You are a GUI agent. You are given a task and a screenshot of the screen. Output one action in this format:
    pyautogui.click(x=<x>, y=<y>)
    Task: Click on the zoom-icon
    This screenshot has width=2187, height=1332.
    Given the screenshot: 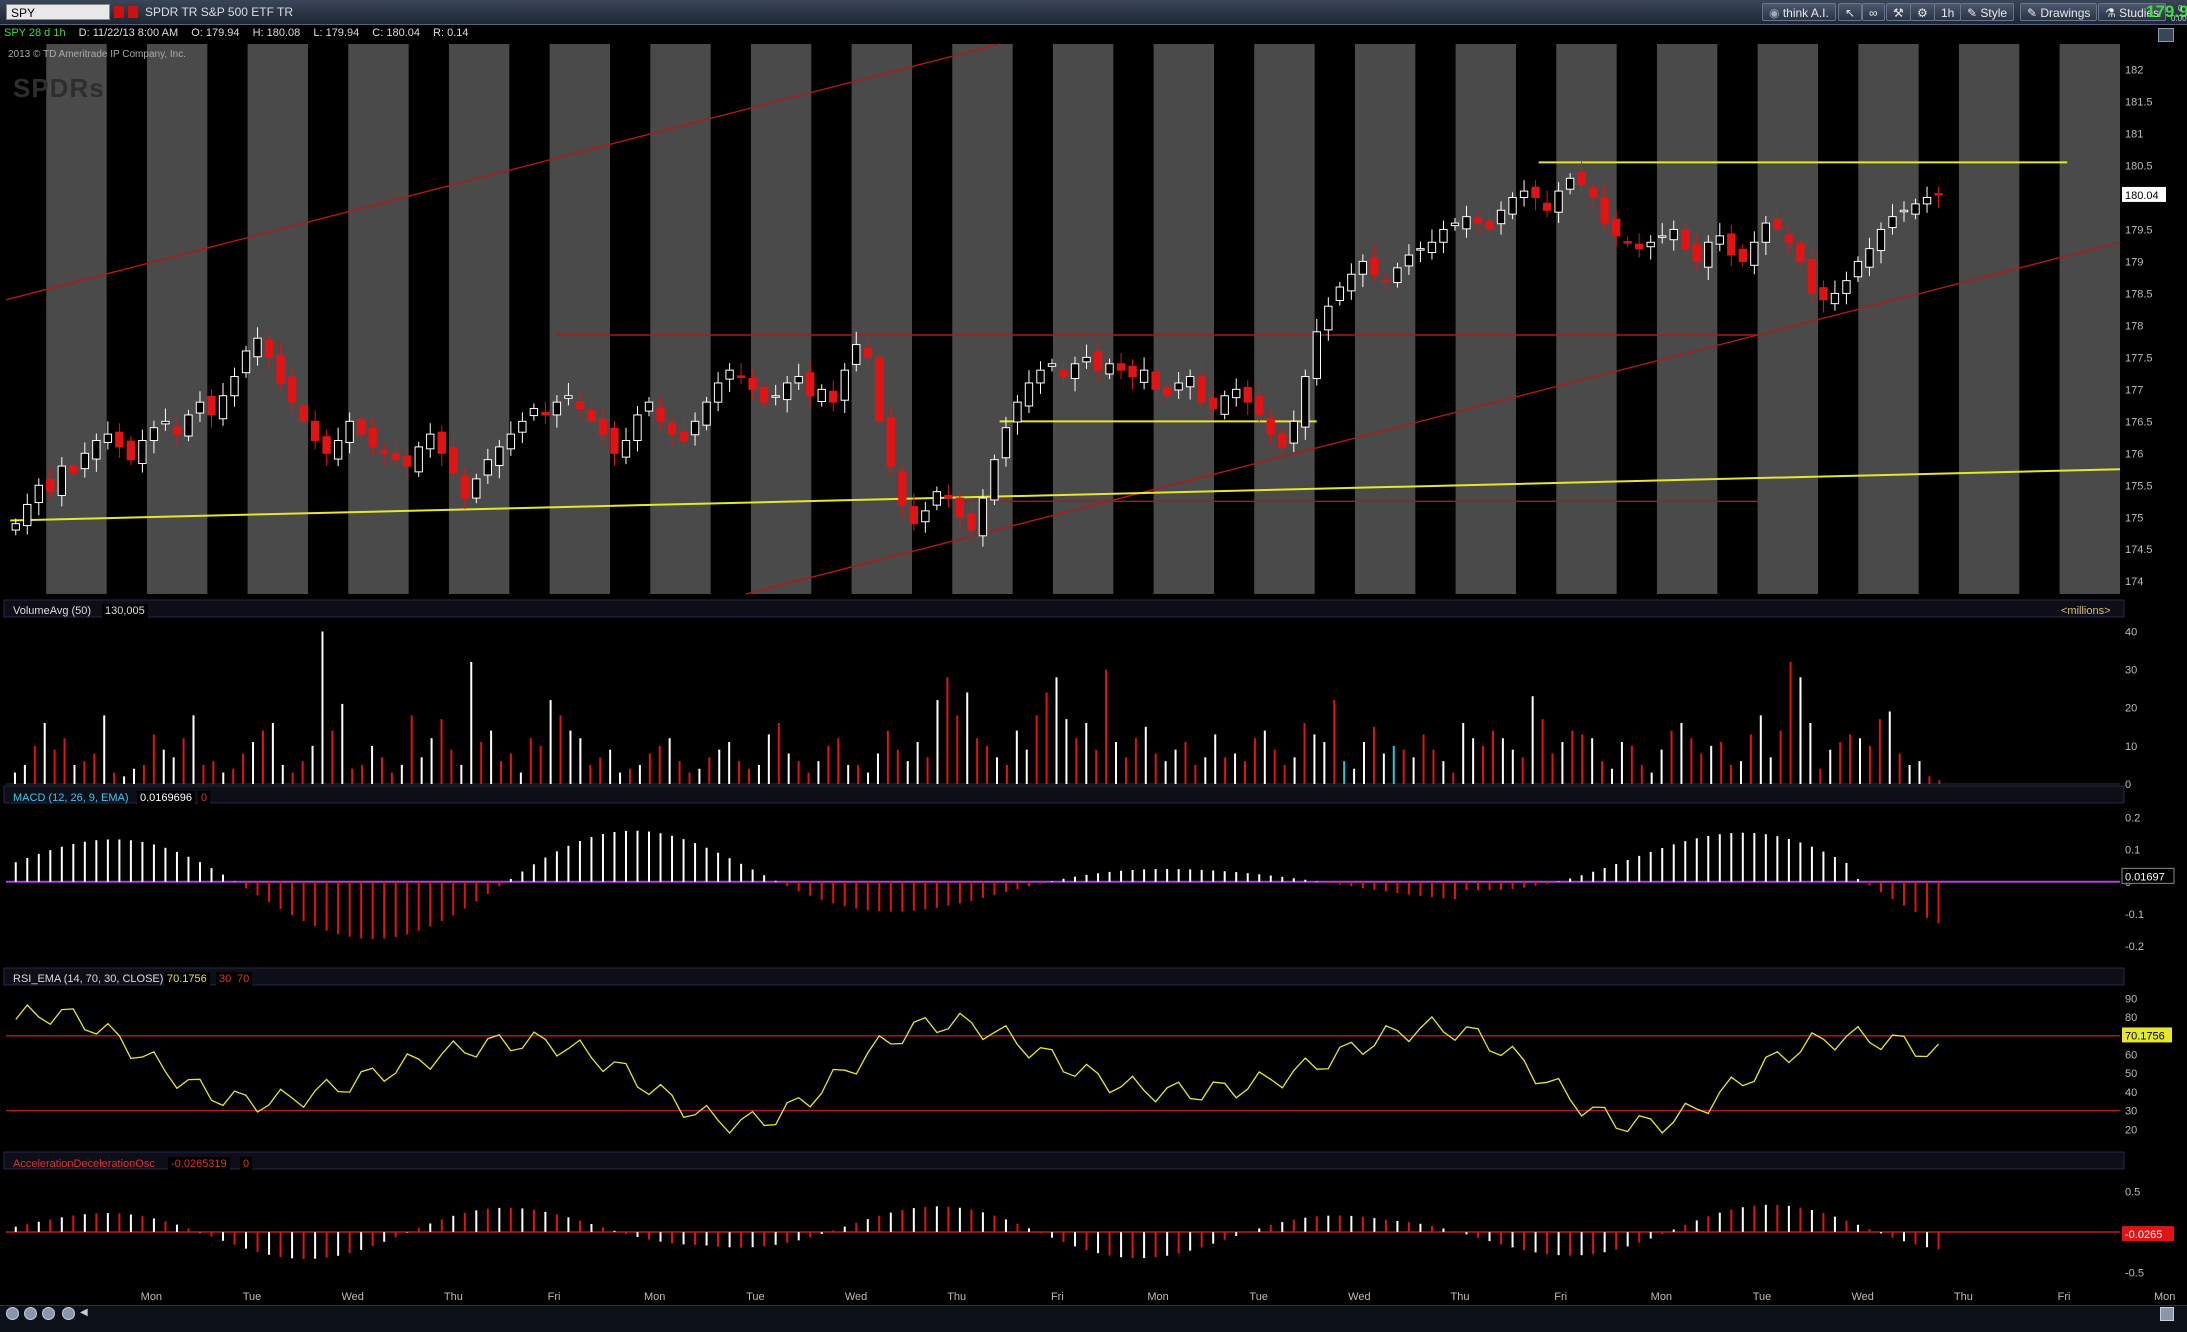 What is the action you would take?
    pyautogui.click(x=48, y=1313)
    